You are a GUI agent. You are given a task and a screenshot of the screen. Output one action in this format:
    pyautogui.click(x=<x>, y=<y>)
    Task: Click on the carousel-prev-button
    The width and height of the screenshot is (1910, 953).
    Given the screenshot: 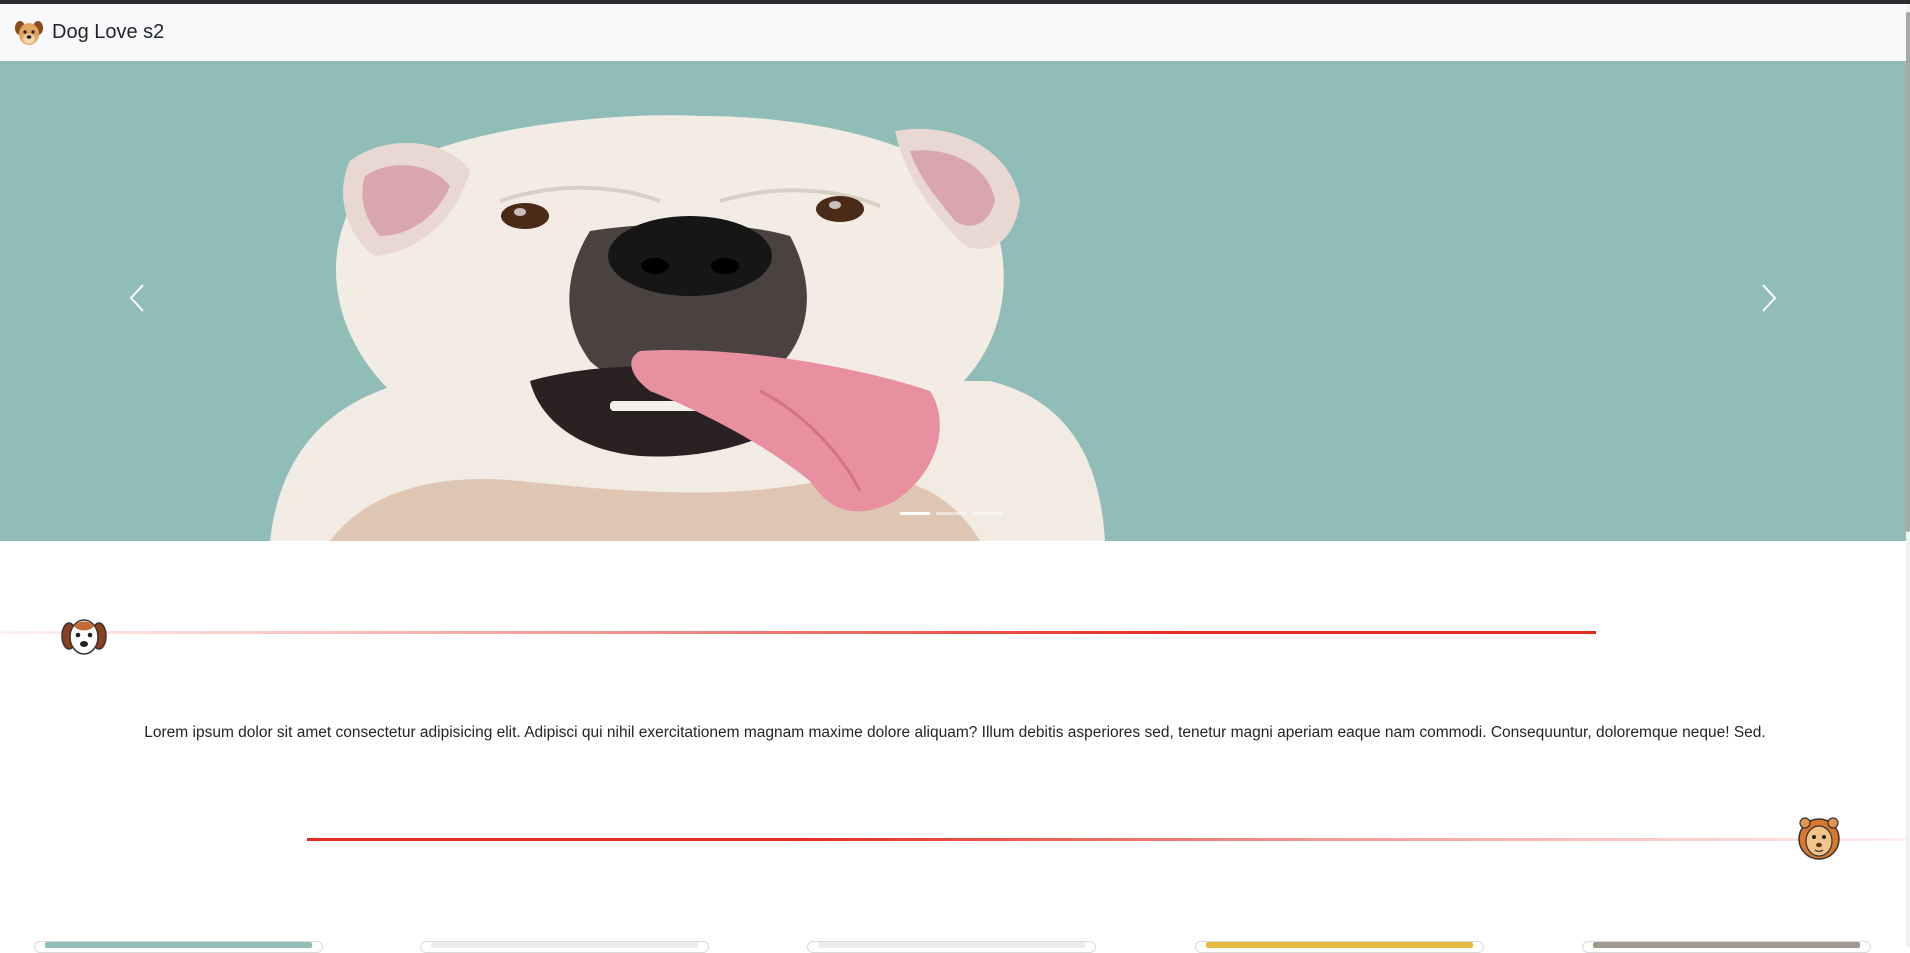 What is the action you would take?
    pyautogui.click(x=145, y=301)
    